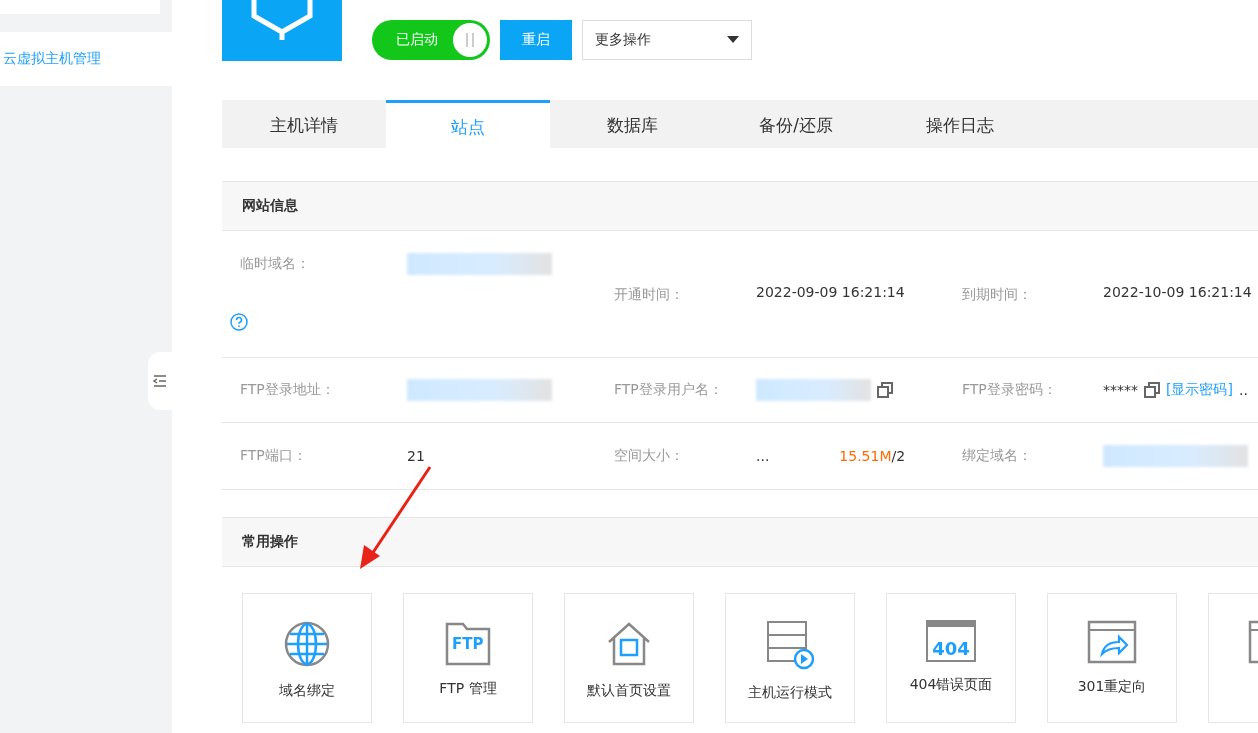 The image size is (1258, 733). Describe the element at coordinates (872, 456) in the screenshot. I see `space-usage: 15.51M/2` at that location.